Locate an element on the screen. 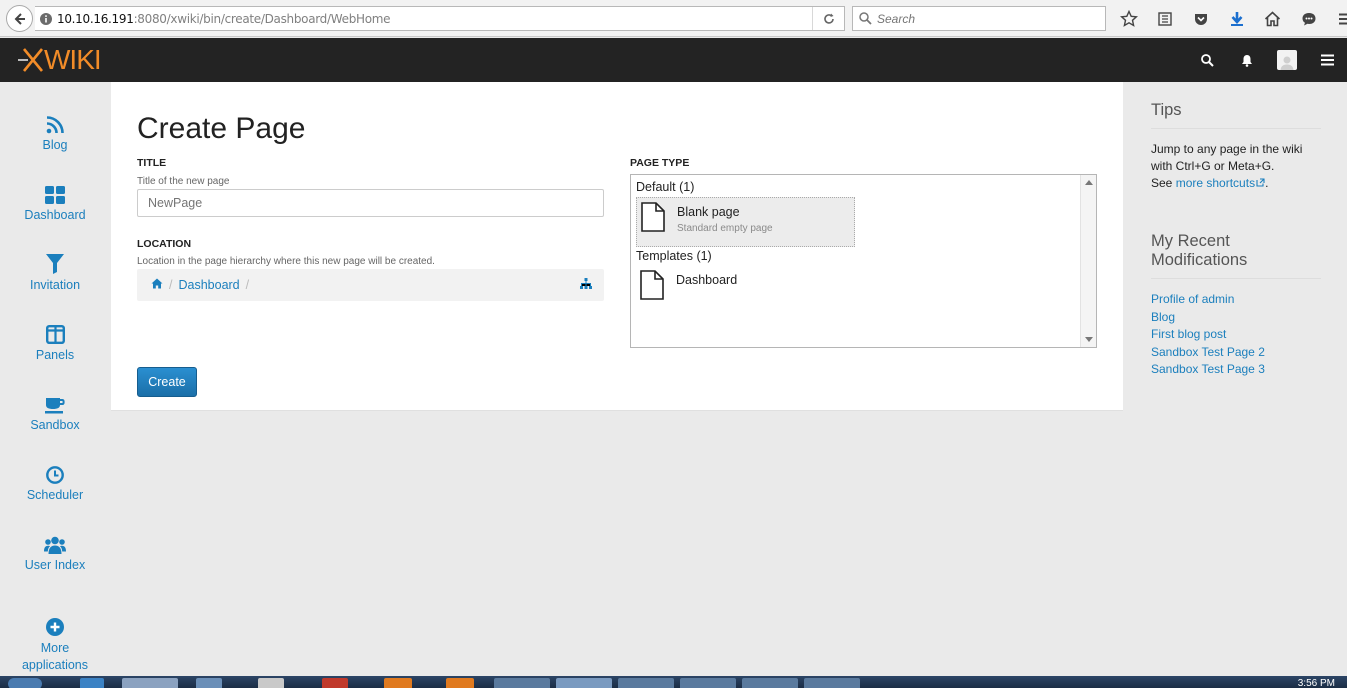 Image resolution: width=1347 pixels, height=688 pixels. hamburger-icon is located at coordinates (1327, 60).